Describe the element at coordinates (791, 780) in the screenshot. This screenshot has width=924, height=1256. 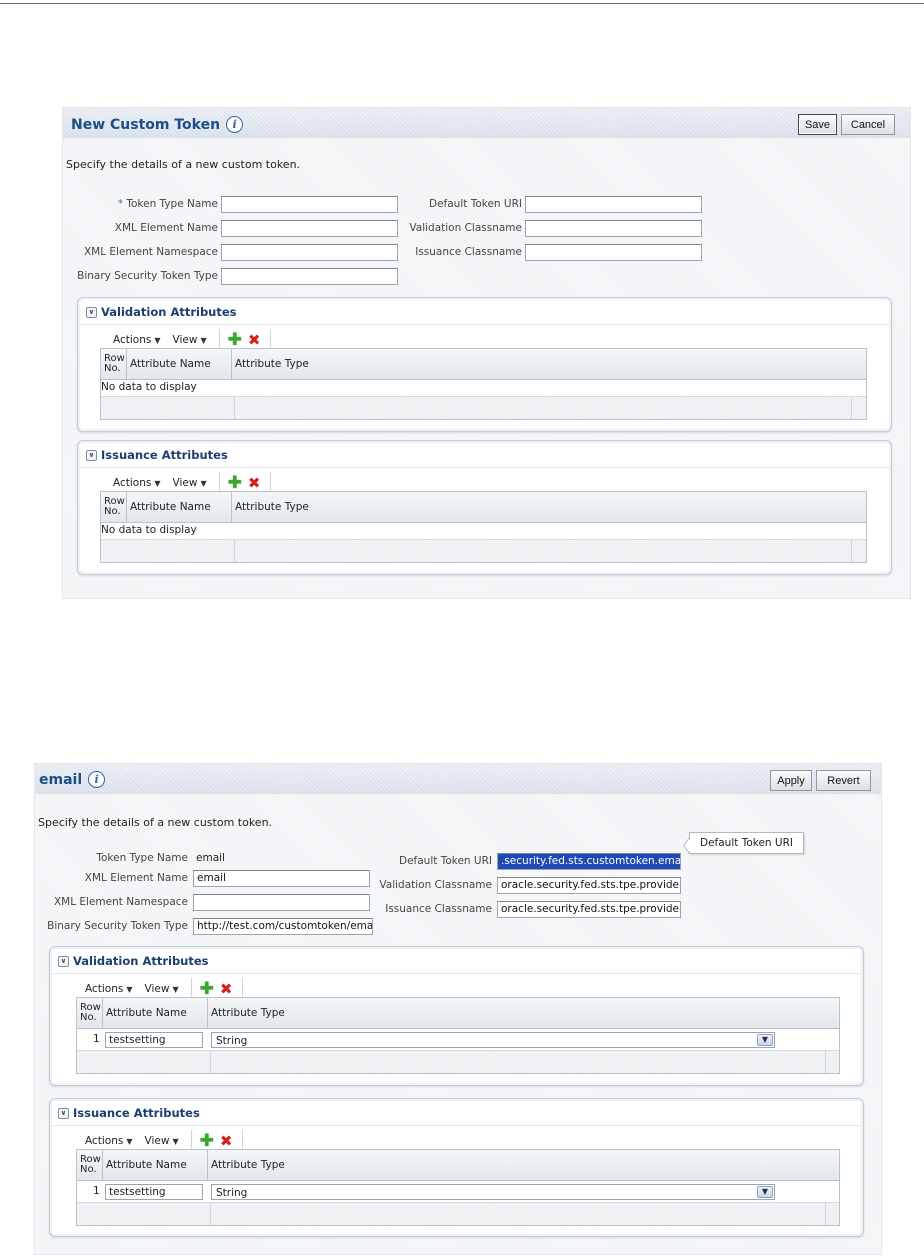
I see `apply-button: Apply` at that location.